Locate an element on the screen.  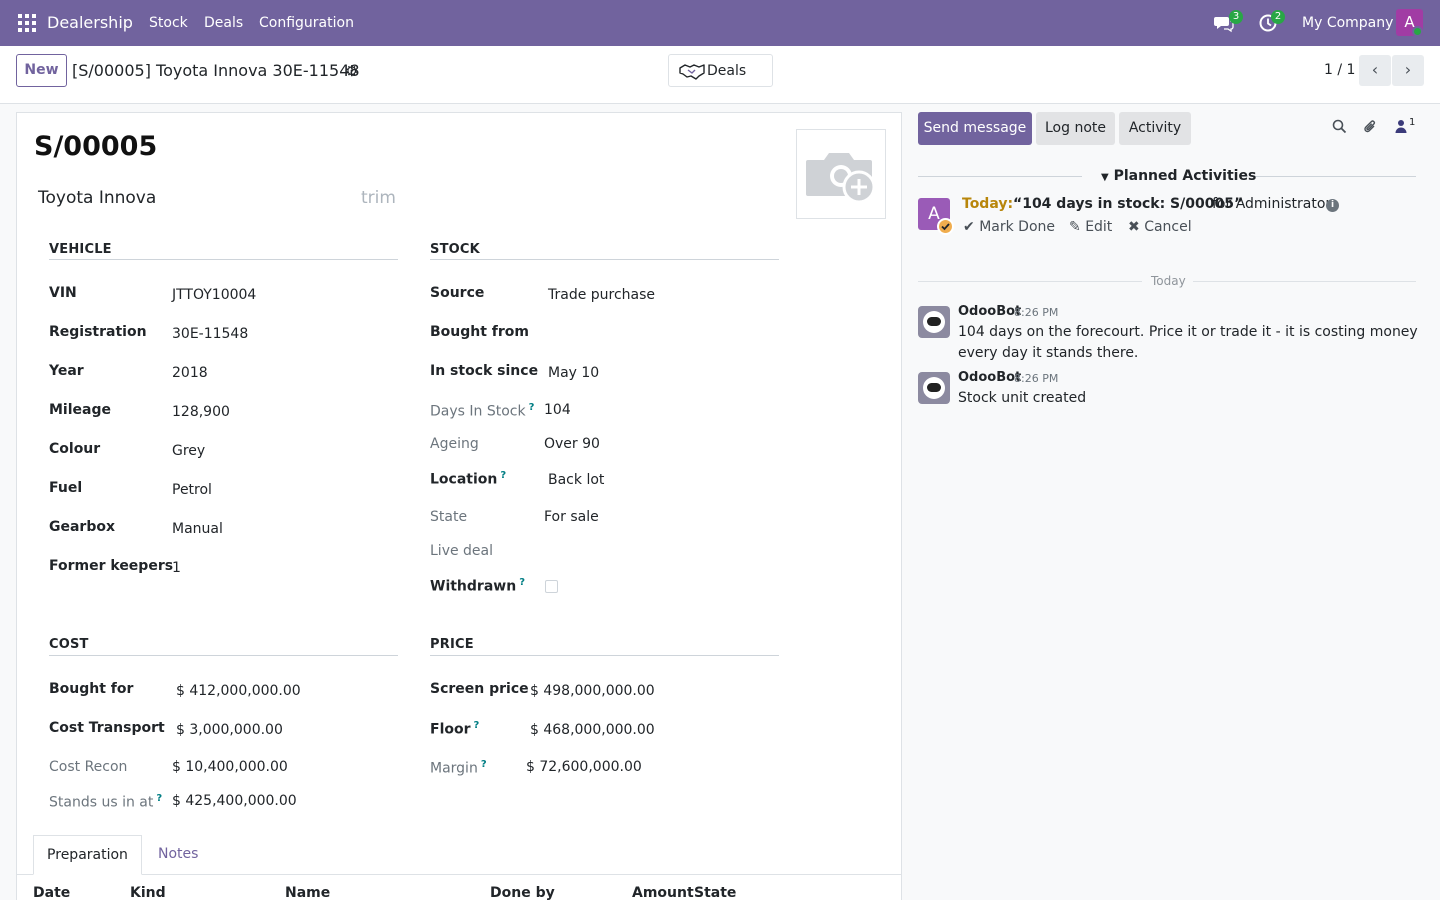
location-field: Back lot is located at coordinates (576, 480).